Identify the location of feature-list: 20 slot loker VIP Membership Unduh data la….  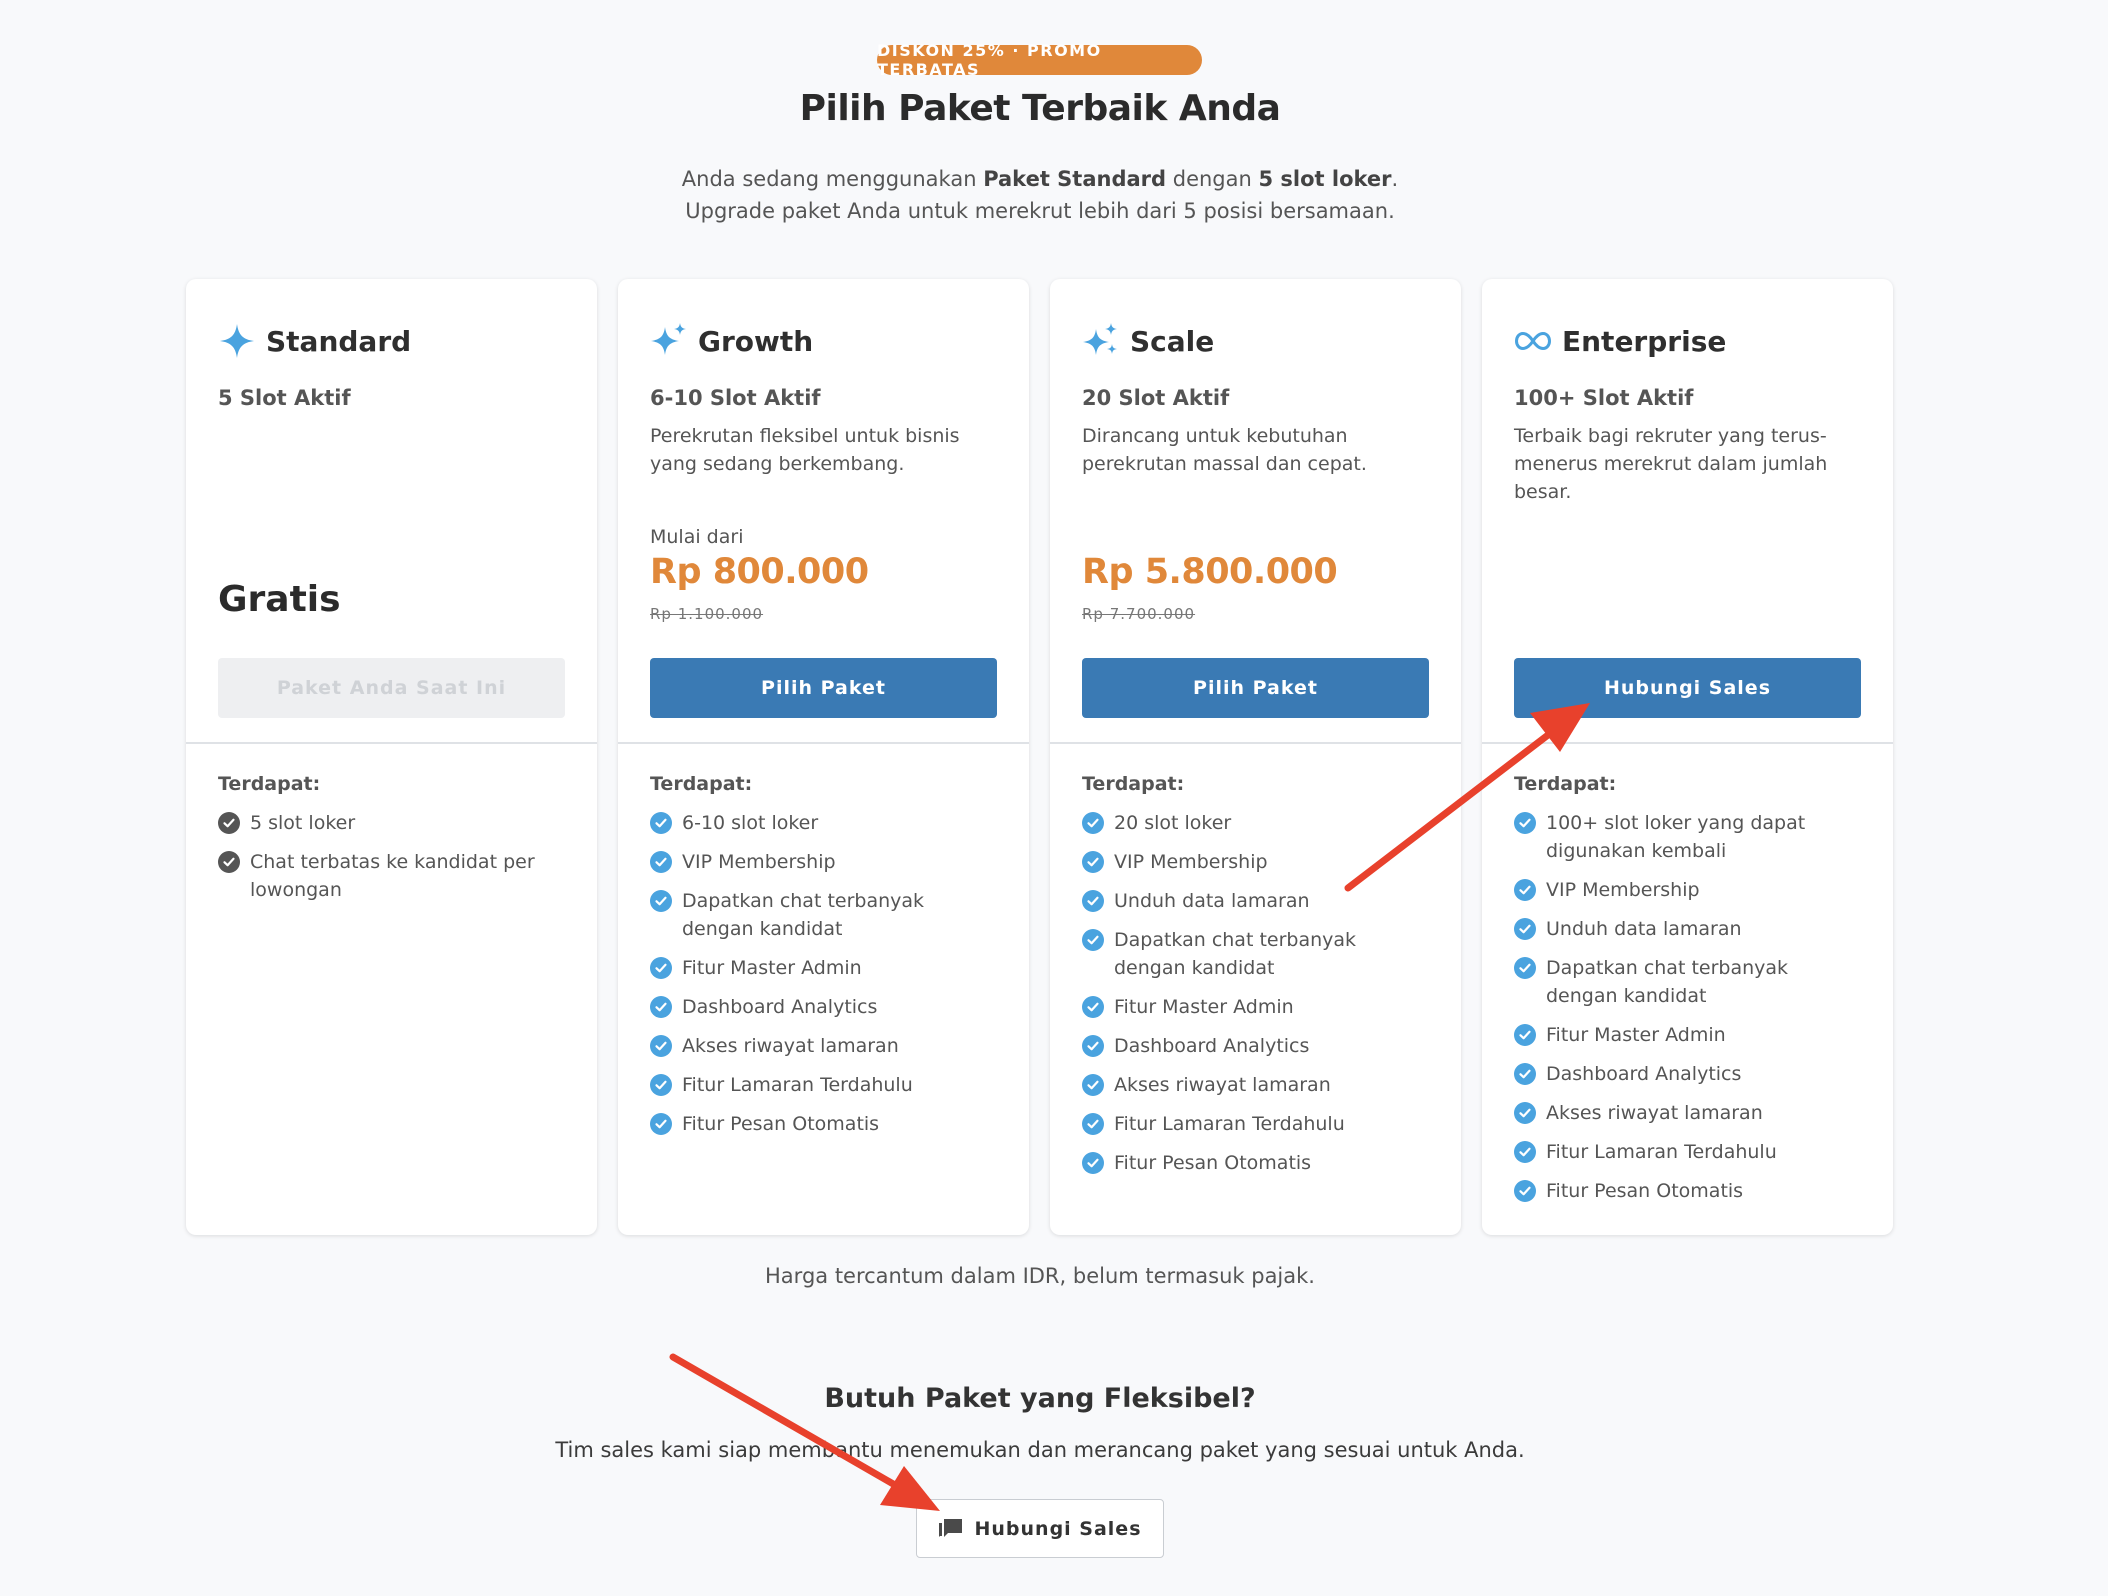
(1257, 998).